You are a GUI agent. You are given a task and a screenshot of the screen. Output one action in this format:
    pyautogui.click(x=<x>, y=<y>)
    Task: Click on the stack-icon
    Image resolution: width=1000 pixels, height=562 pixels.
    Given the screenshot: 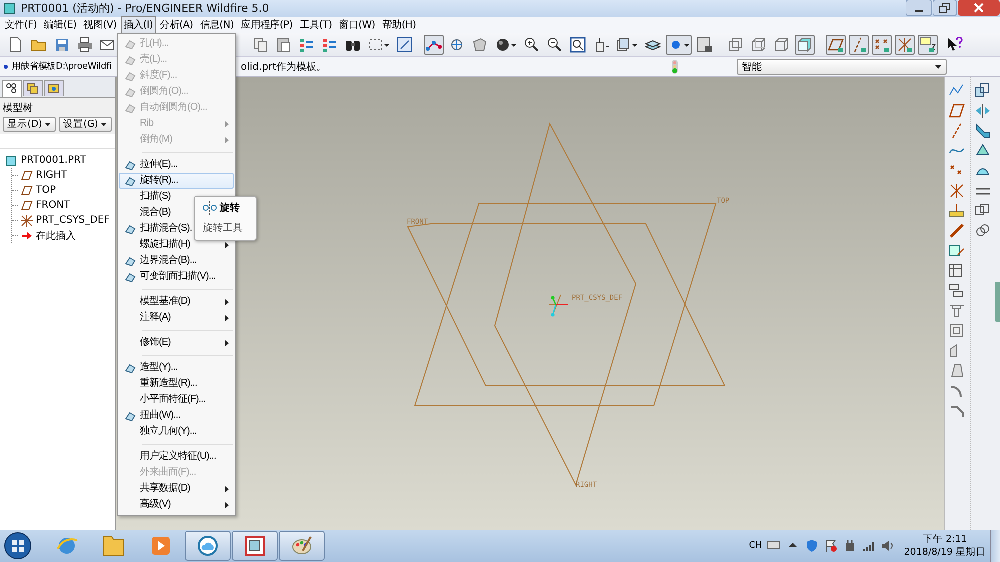 What is the action you would take?
    pyautogui.click(x=957, y=291)
    